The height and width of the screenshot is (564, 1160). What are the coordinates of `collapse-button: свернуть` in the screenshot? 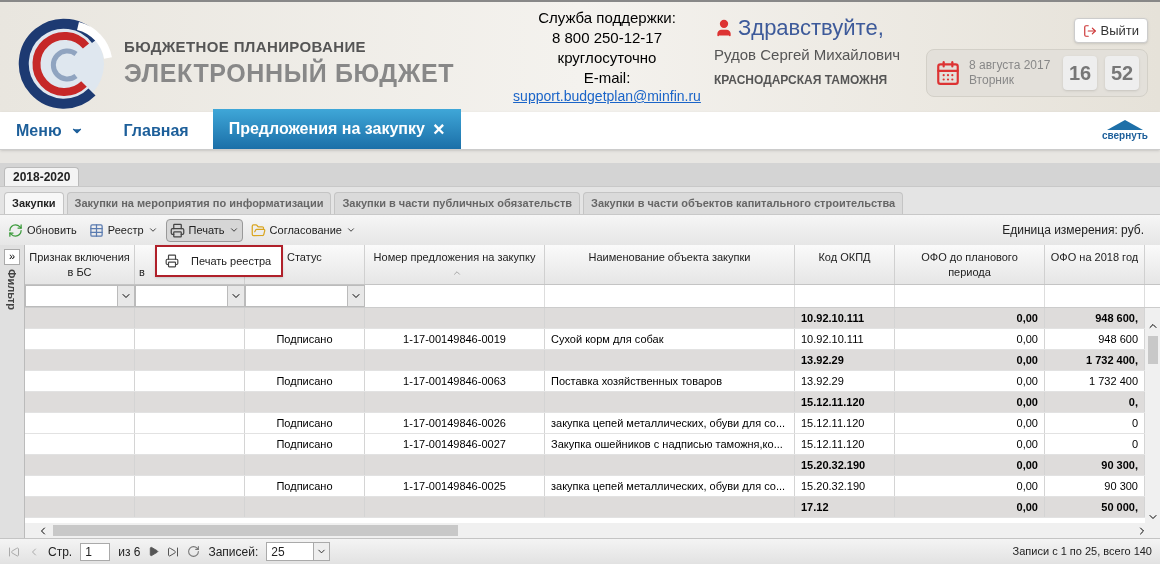 It's located at (1125, 130).